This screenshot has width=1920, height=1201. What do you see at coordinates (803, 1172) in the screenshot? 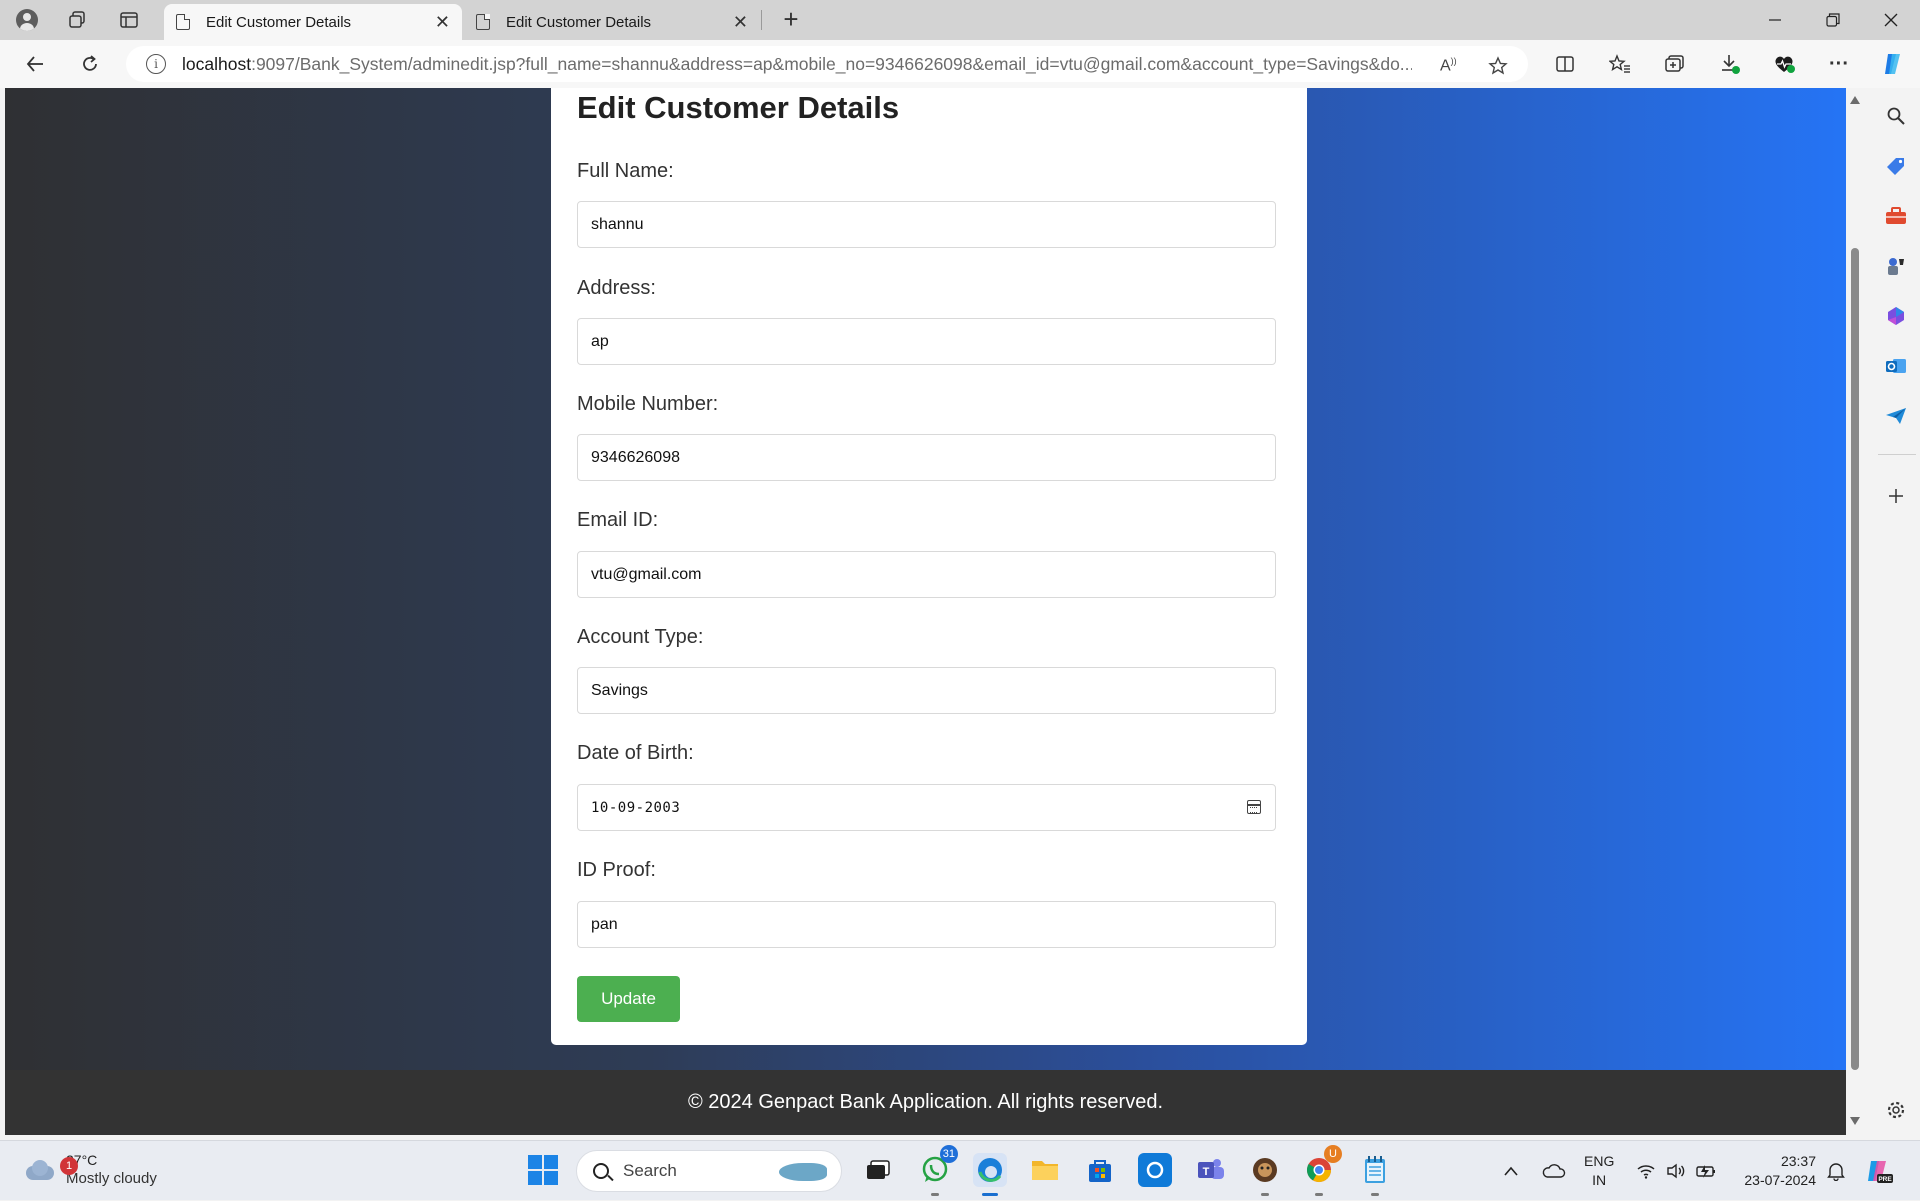
I see `search-highlight-icon` at bounding box center [803, 1172].